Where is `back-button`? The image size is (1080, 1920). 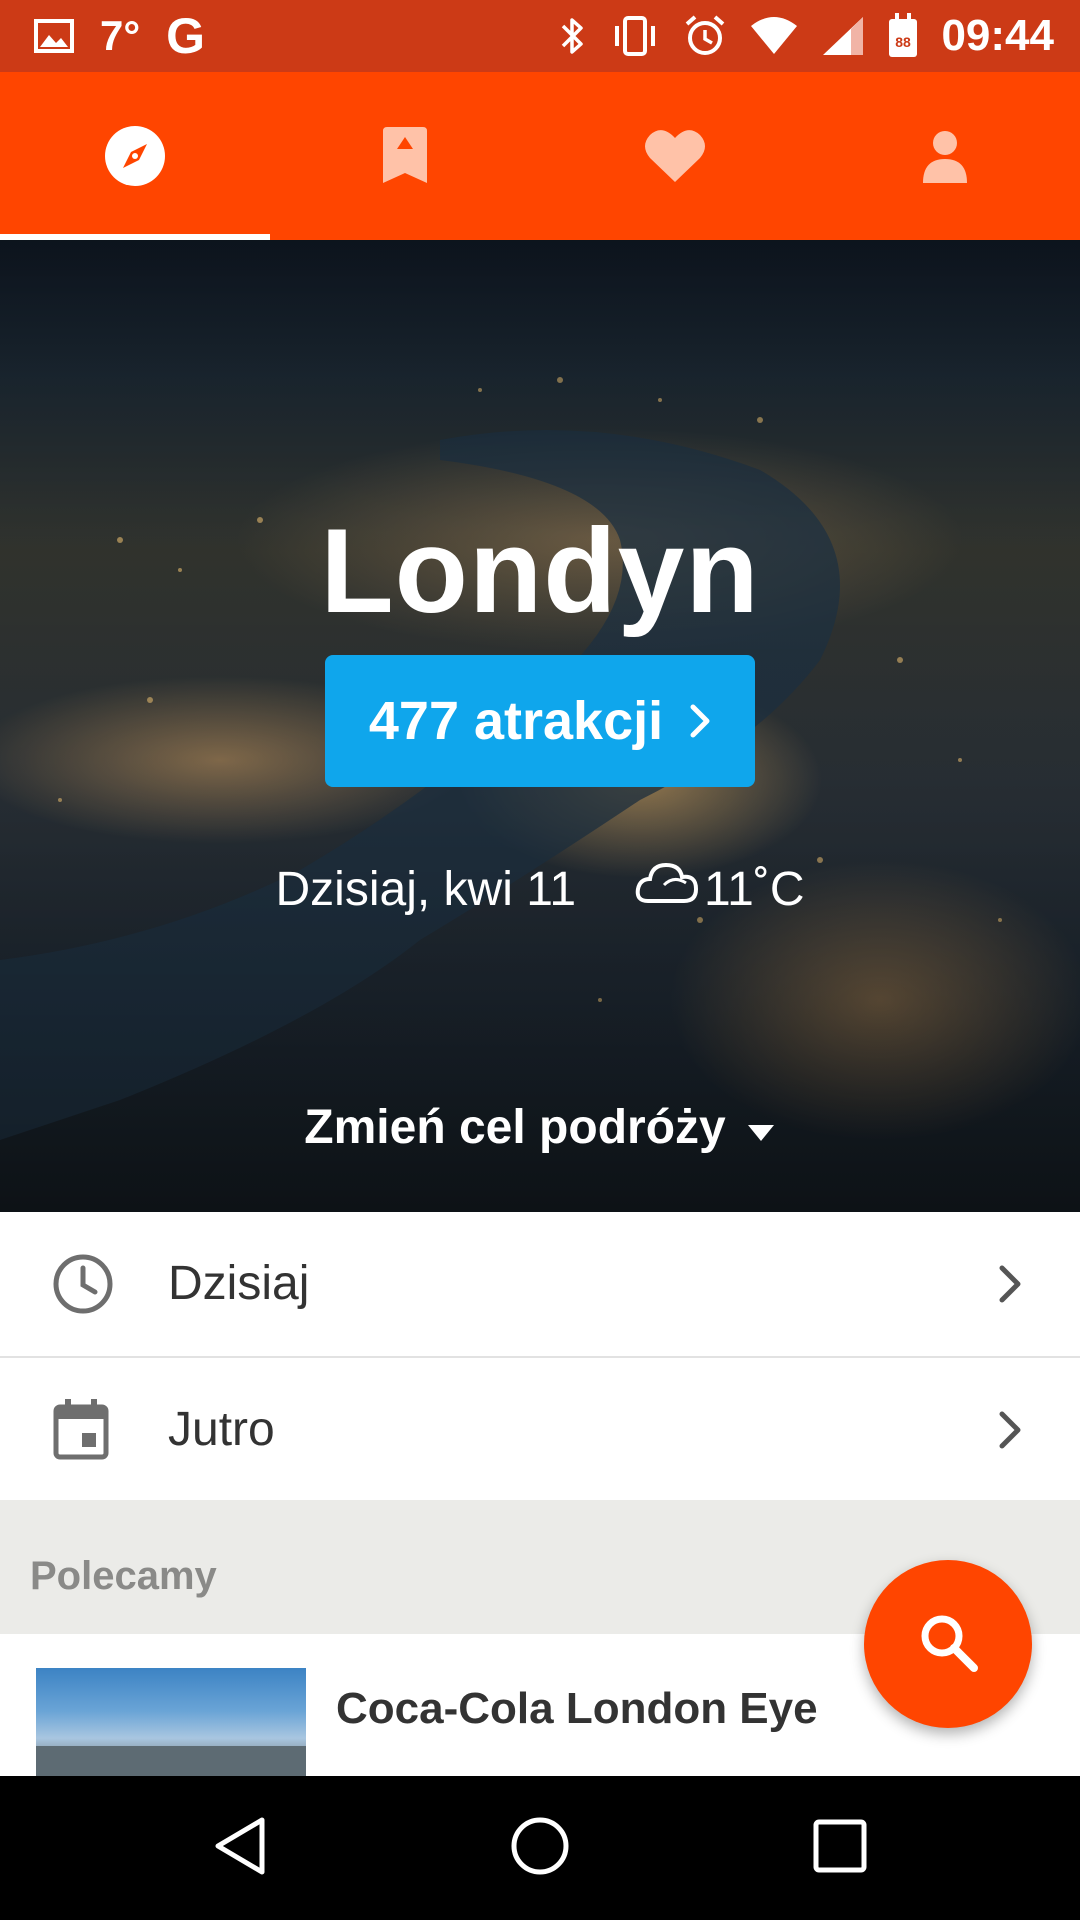 back-button is located at coordinates (240, 1848).